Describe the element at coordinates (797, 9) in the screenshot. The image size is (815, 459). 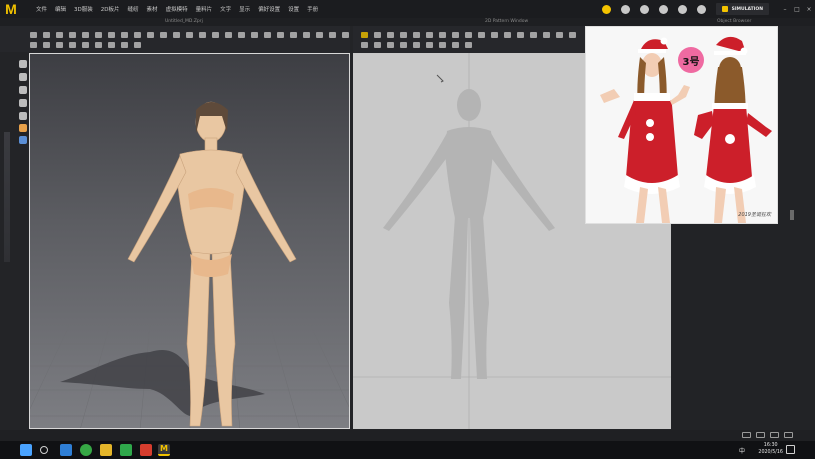
I see `maximize-button: □` at that location.